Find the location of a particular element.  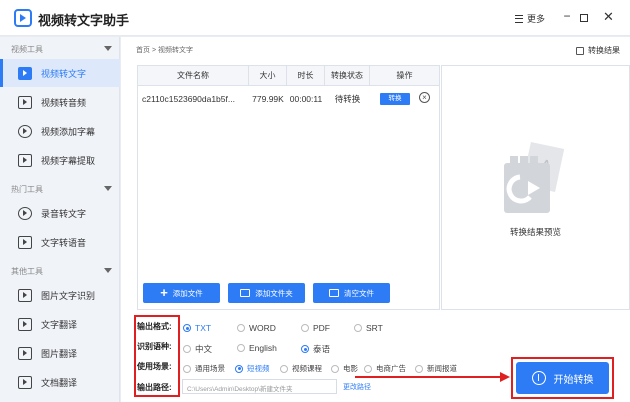

sidebar-item-video-to-text: 视频转文字 is located at coordinates (60, 73).